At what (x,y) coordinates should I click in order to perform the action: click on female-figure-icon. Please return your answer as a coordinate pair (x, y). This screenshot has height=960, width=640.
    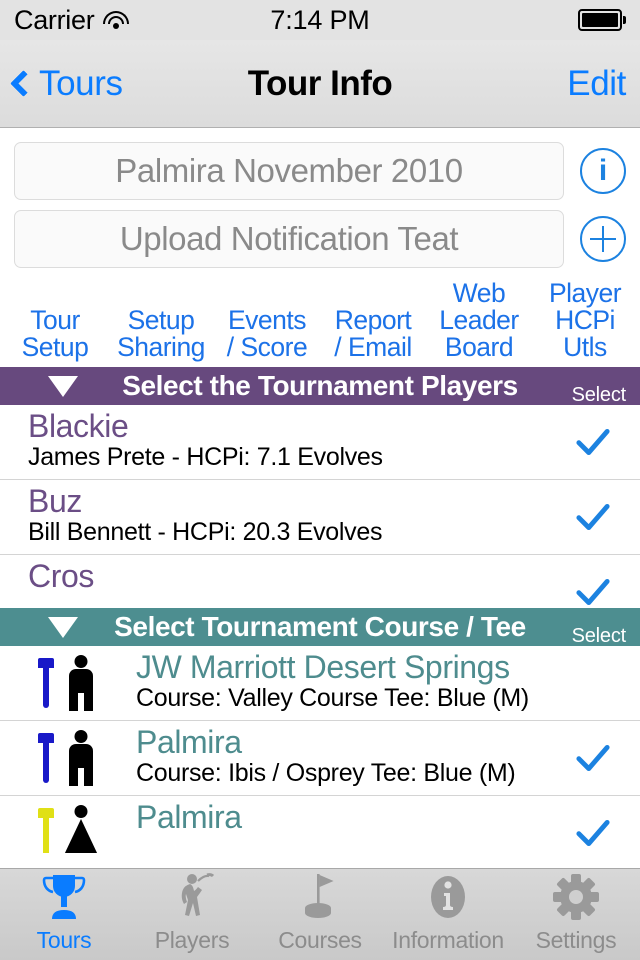
    Looking at the image, I should click on (81, 829).